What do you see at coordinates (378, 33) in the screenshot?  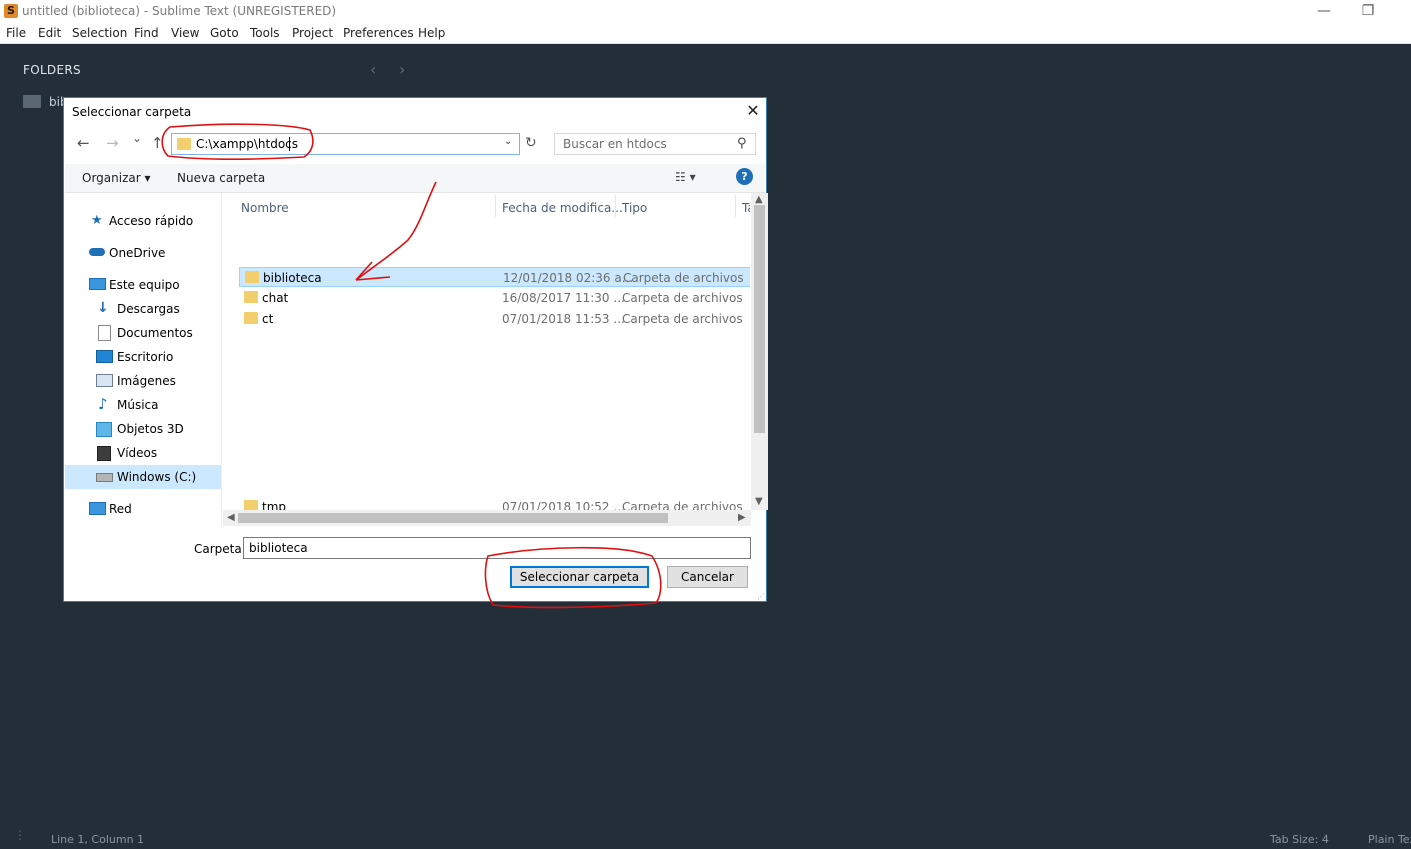 I see `menu-preferences: Preferences` at bounding box center [378, 33].